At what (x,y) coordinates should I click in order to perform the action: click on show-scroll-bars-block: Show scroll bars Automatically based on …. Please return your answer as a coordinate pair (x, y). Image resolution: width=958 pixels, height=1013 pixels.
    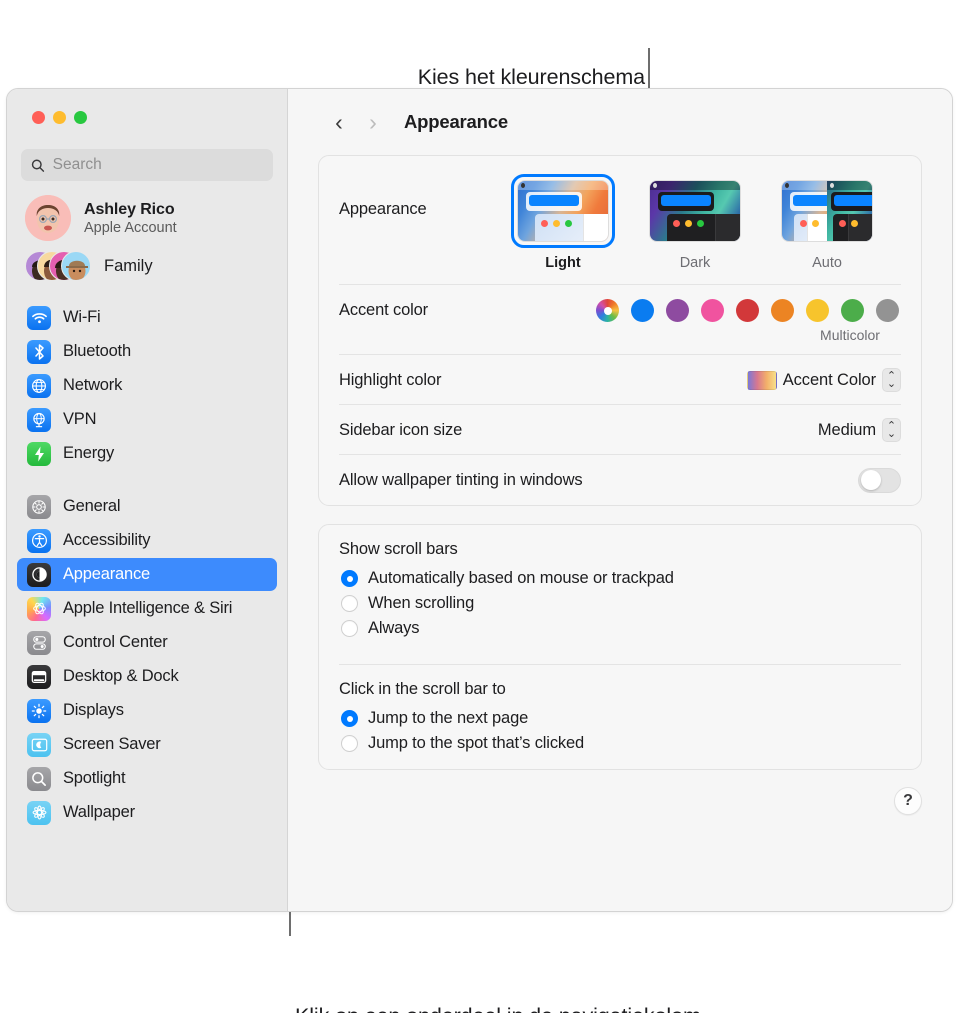
    Looking at the image, I should click on (620, 589).